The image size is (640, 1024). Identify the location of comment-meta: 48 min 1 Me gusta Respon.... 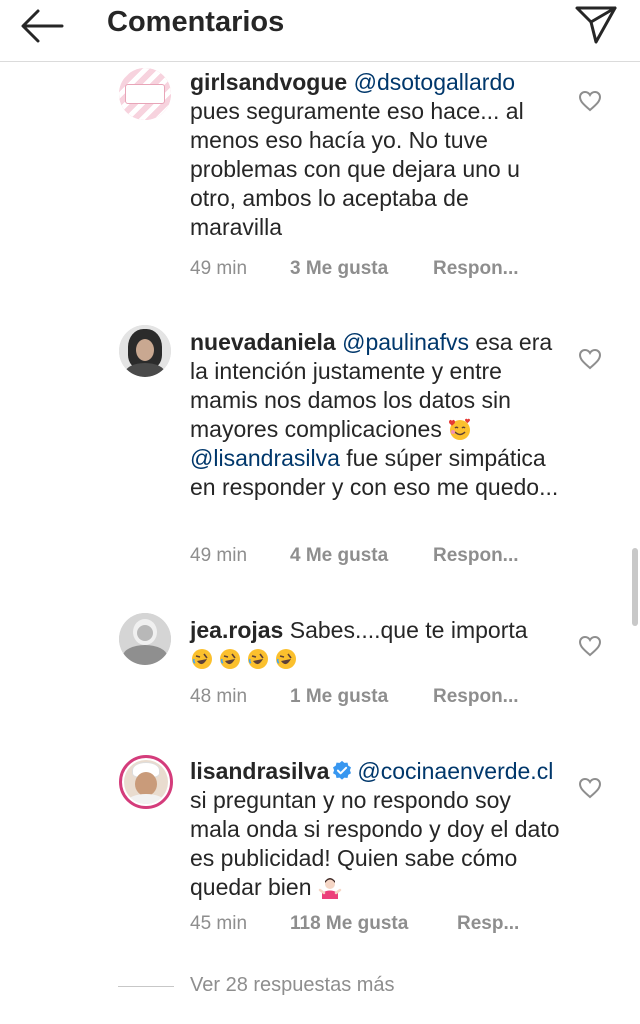
(354, 697).